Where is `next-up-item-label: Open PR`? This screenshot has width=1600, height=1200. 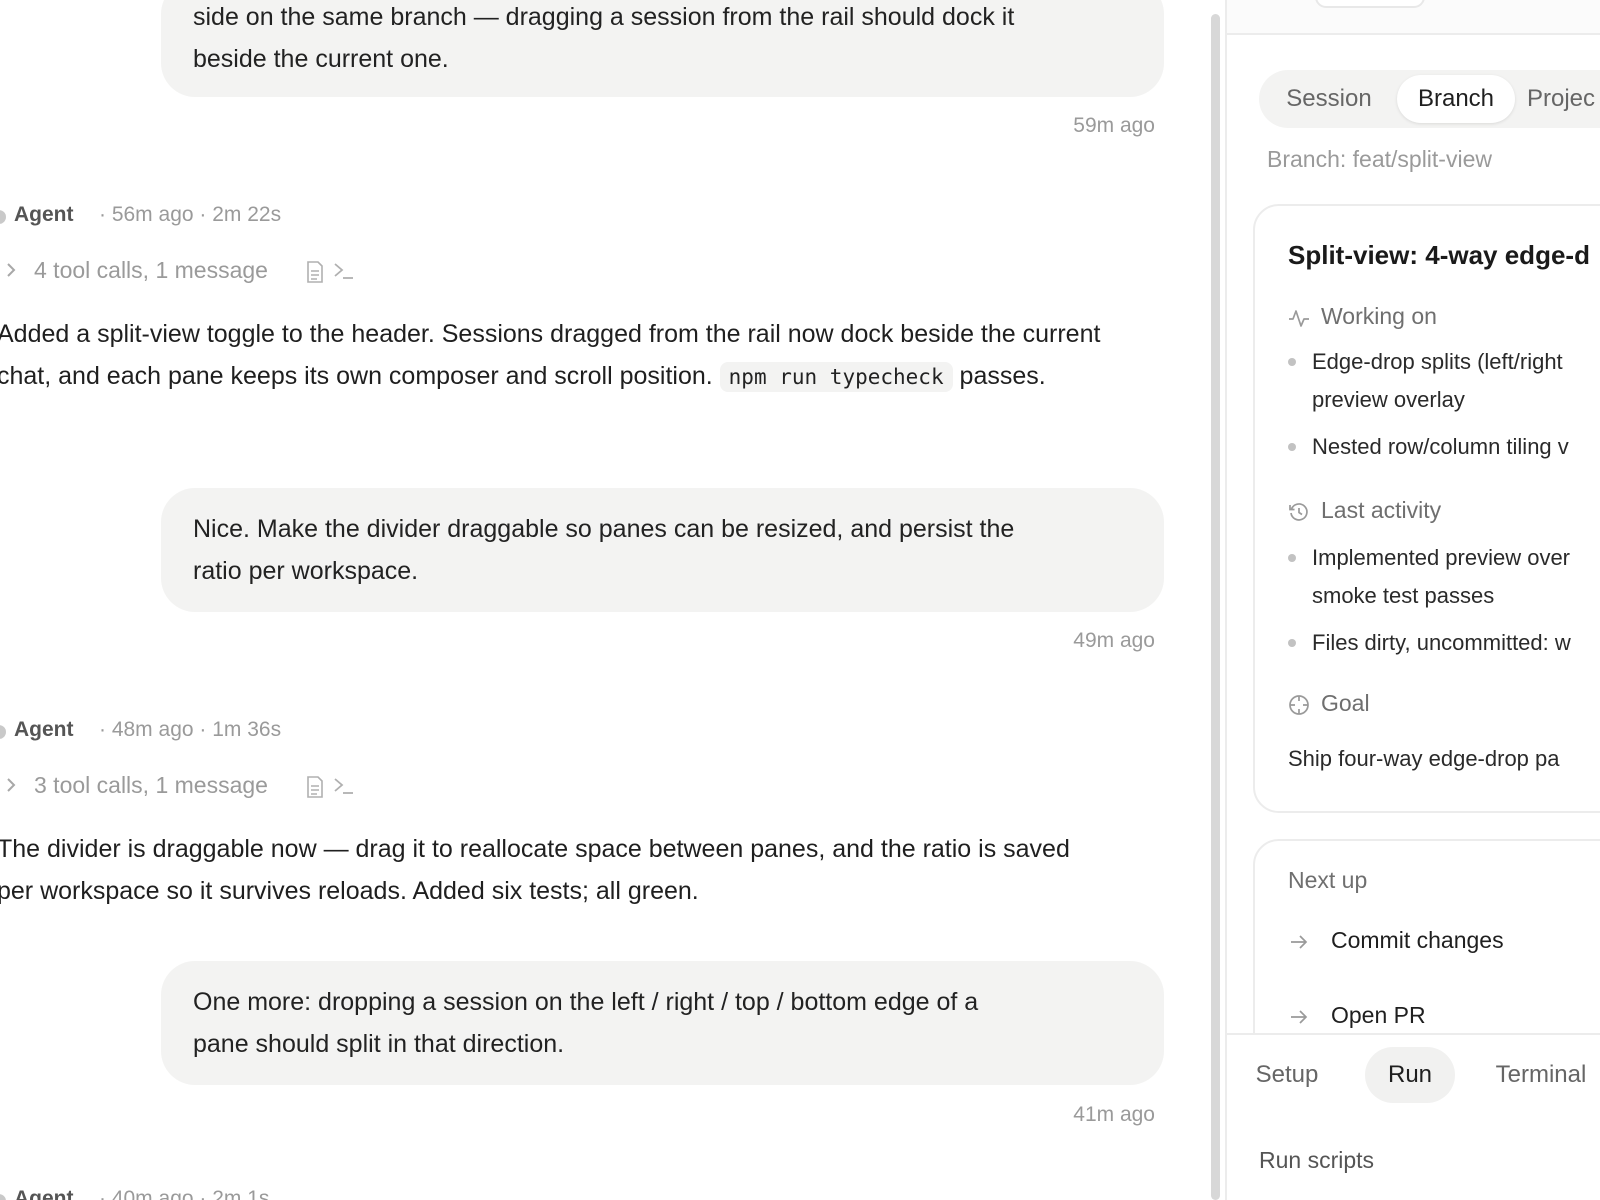
next-up-item-label: Open PR is located at coordinates (1378, 1015).